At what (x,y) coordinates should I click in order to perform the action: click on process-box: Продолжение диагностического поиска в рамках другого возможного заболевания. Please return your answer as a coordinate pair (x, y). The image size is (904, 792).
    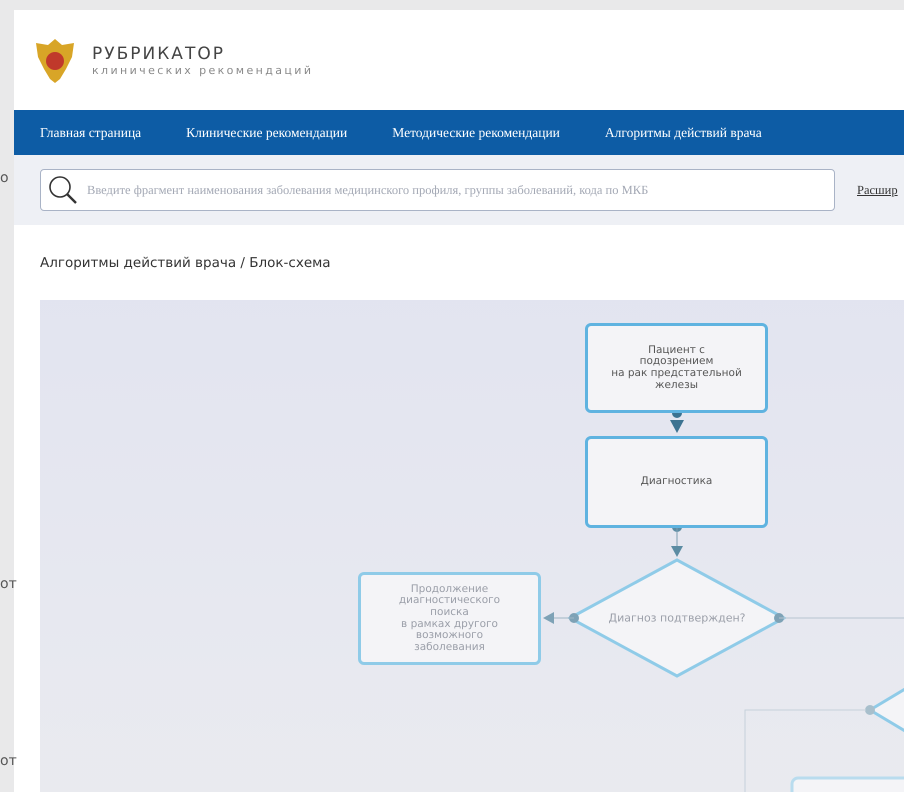
    Looking at the image, I should click on (449, 618).